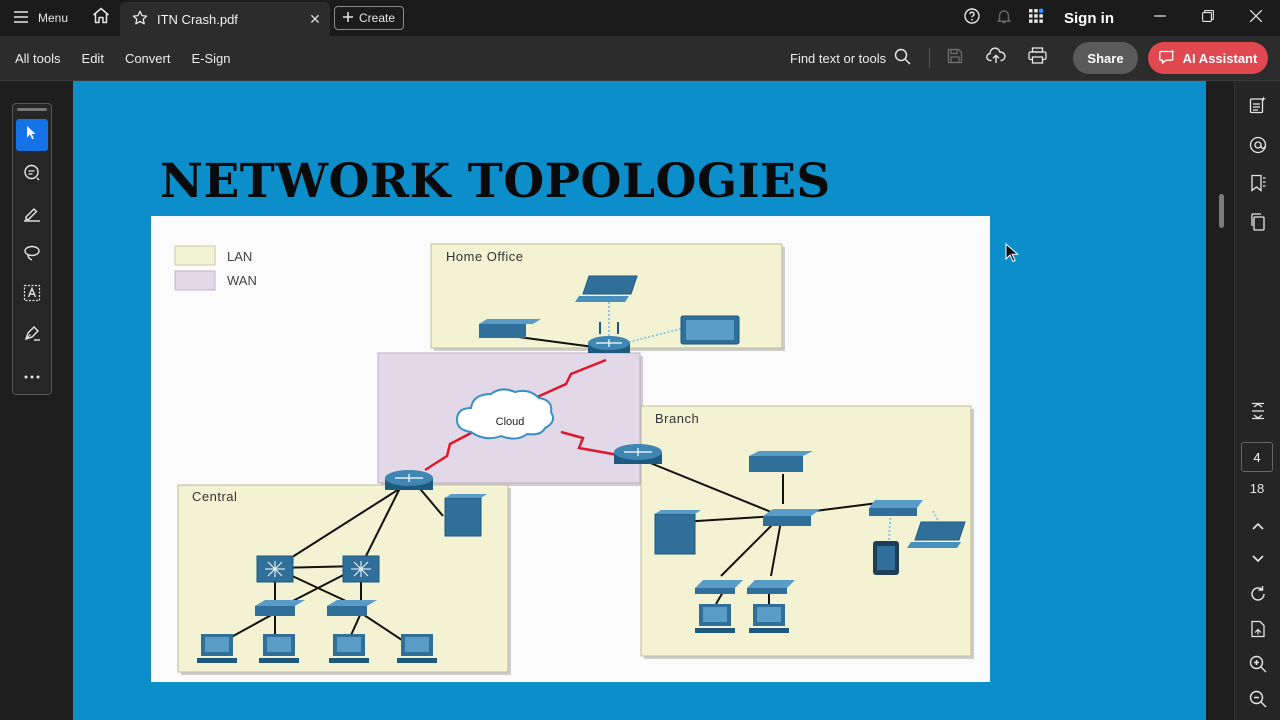  I want to click on rail-drag-handle, so click(32, 109).